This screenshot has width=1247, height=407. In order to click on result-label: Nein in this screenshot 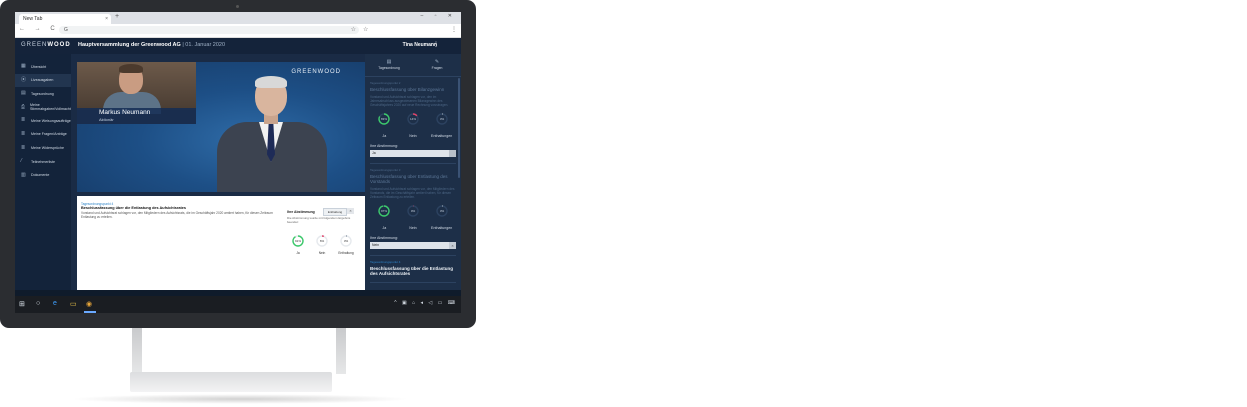, I will do `click(413, 136)`.